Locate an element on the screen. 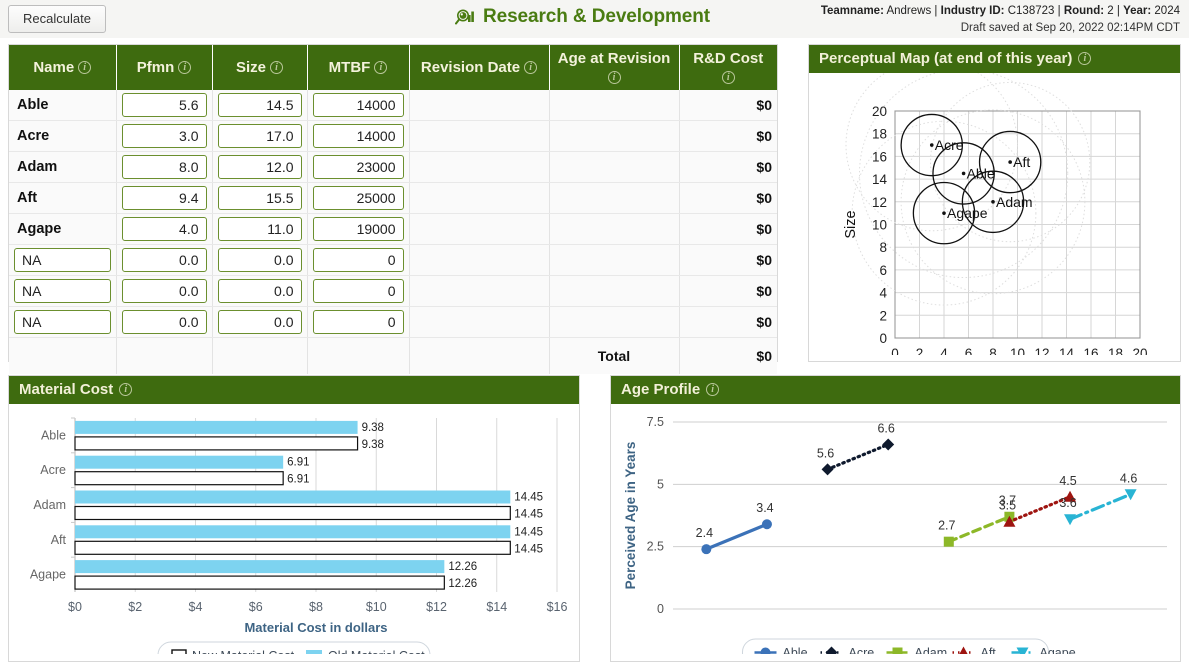 Image resolution: width=1189 pixels, height=670 pixels. cell-revision-date is located at coordinates (479, 322).